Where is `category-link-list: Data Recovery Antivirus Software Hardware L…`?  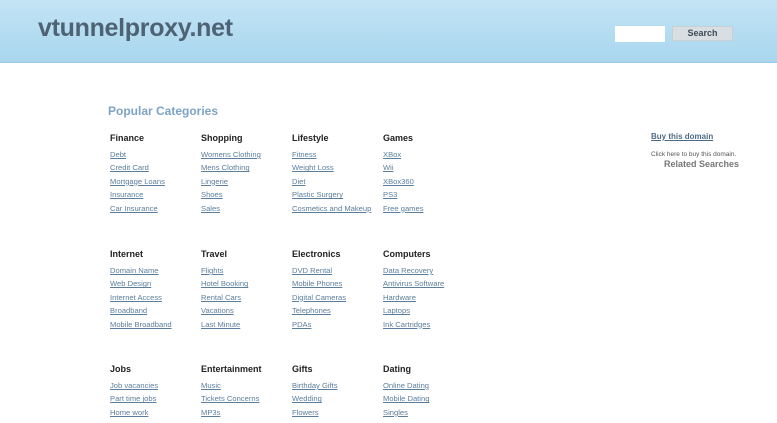 category-link-list: Data Recovery Antivirus Software Hardware L… is located at coordinates (426, 297).